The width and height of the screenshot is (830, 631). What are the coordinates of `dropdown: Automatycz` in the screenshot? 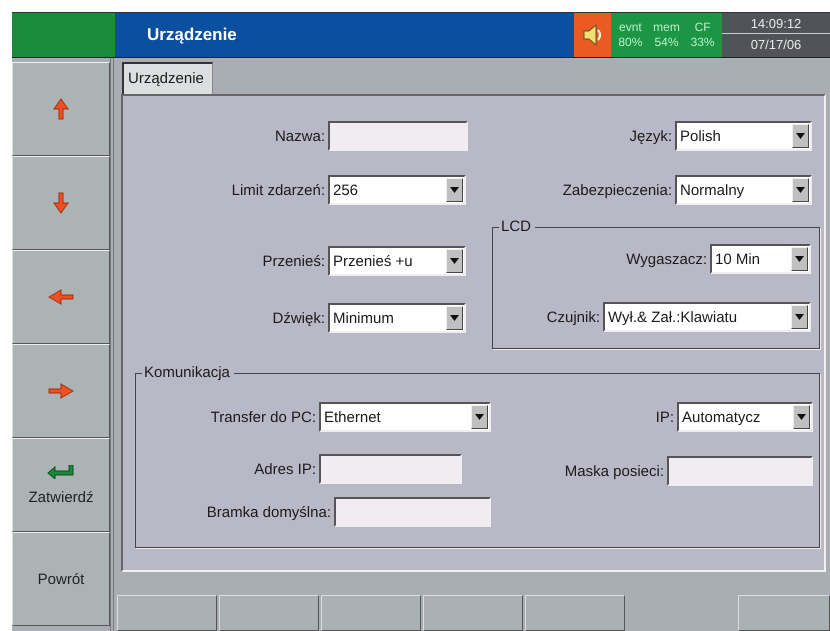 It's located at (745, 417).